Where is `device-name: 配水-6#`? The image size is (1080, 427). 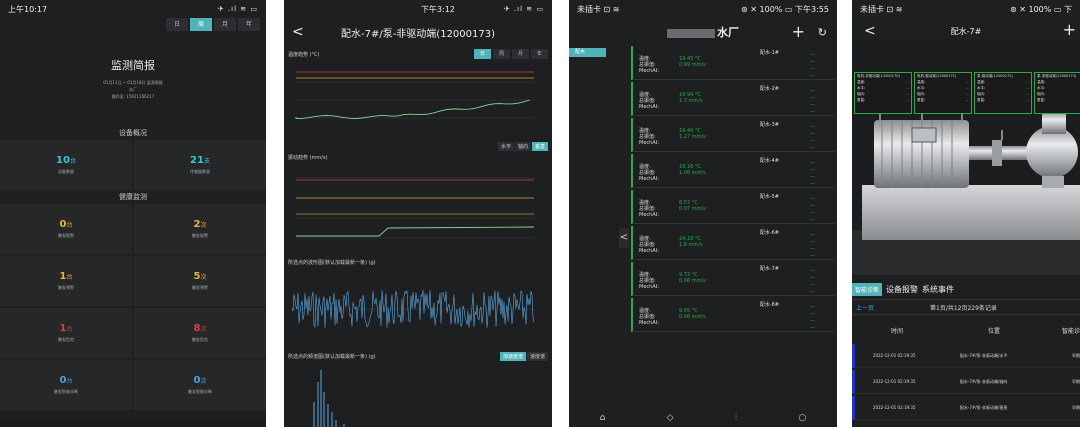 device-name: 配水-6# is located at coordinates (769, 233).